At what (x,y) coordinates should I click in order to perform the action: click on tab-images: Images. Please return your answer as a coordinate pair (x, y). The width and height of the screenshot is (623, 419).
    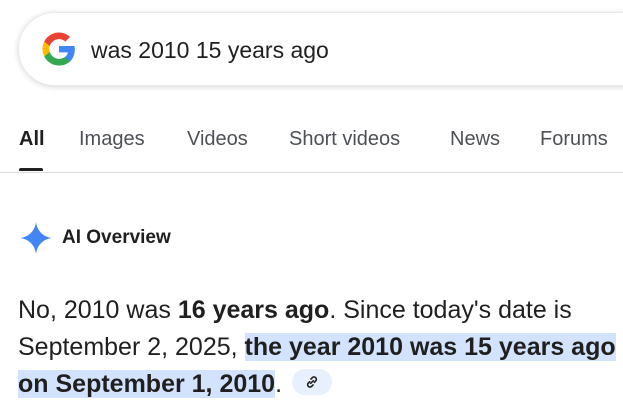
    Looking at the image, I should click on (112, 139).